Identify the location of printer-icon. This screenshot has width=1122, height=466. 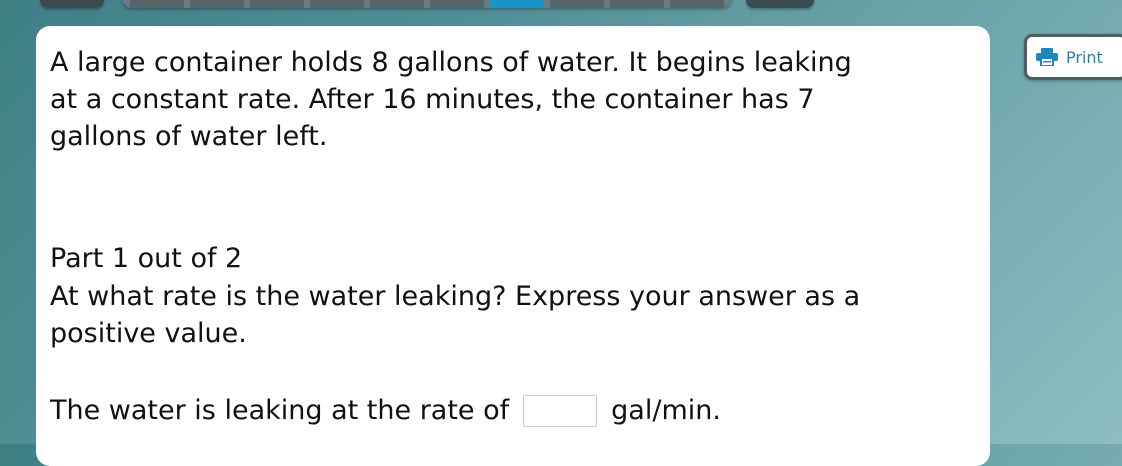
(1047, 57).